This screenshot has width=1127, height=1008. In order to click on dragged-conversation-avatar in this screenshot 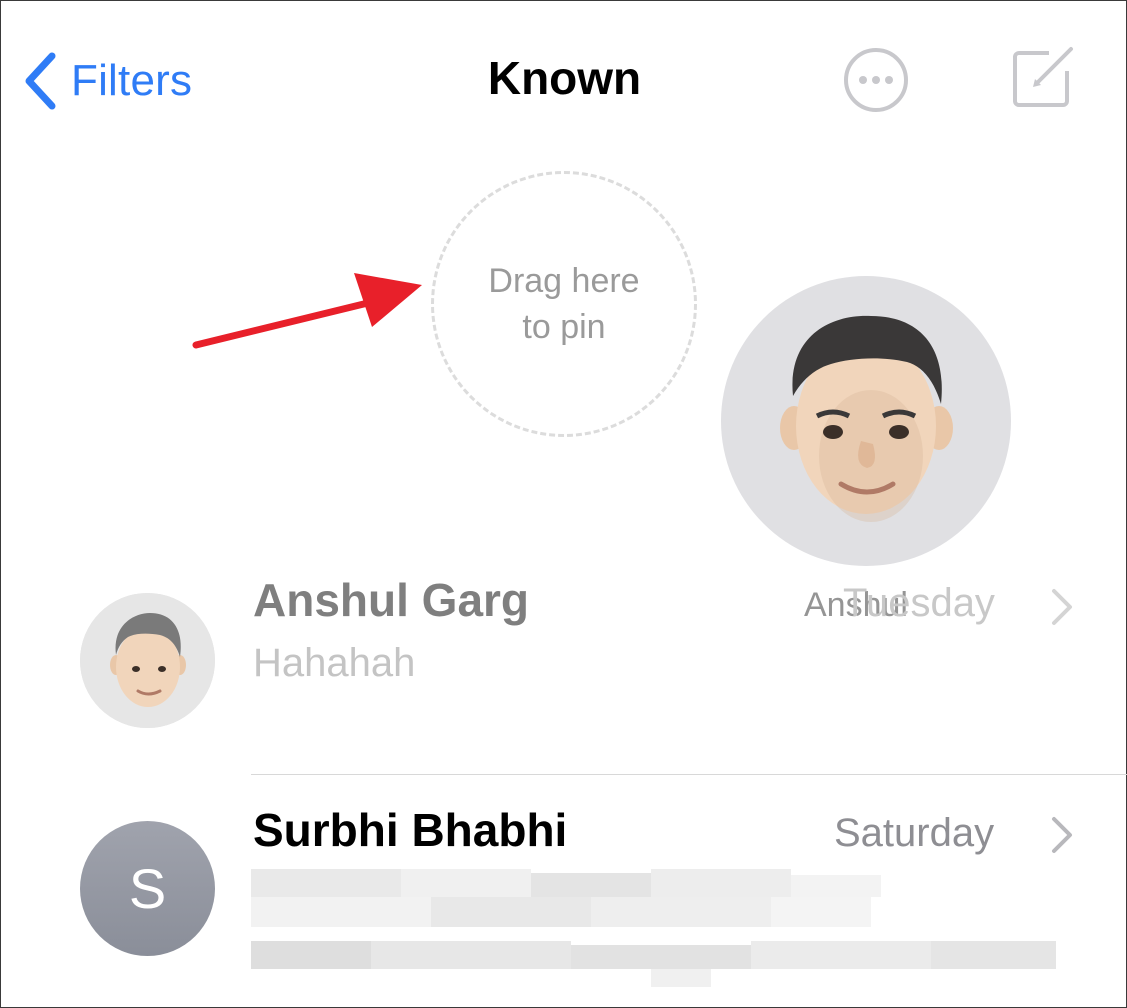, I will do `click(866, 421)`.